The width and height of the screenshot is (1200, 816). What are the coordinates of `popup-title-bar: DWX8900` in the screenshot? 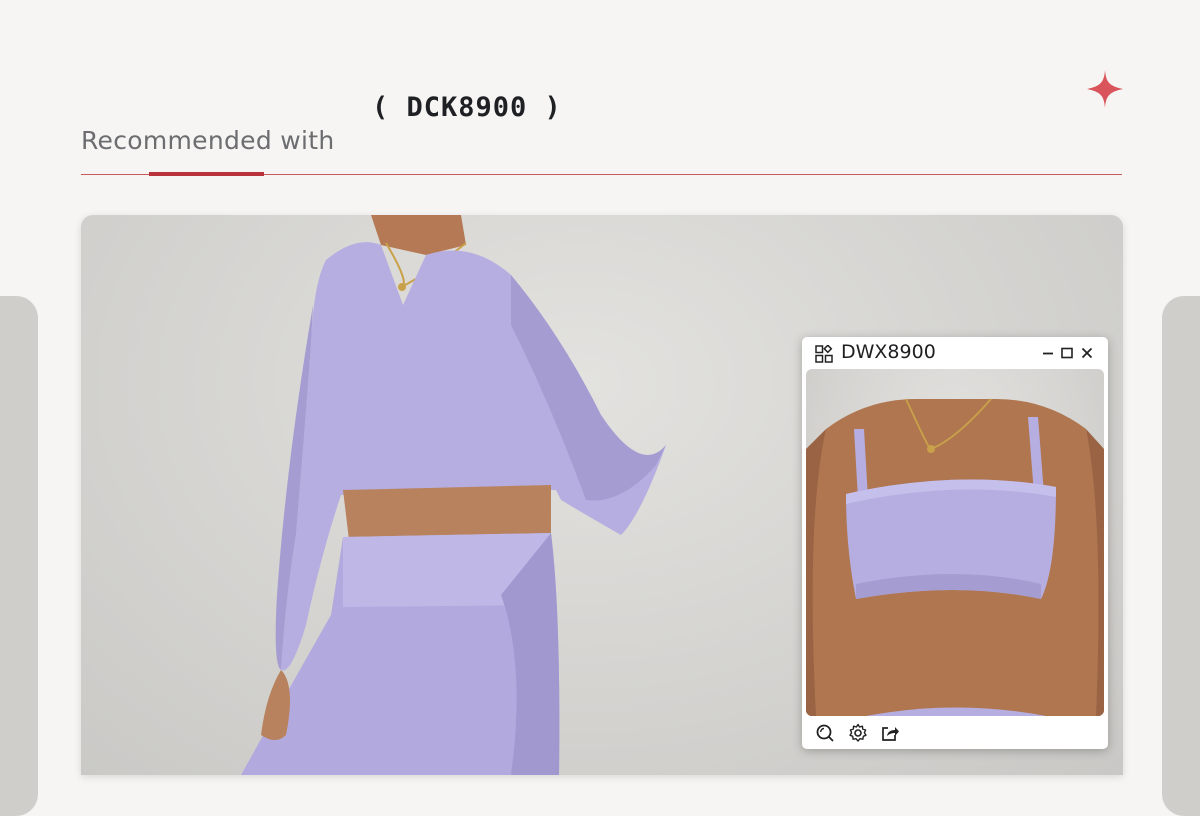 It's located at (955, 353).